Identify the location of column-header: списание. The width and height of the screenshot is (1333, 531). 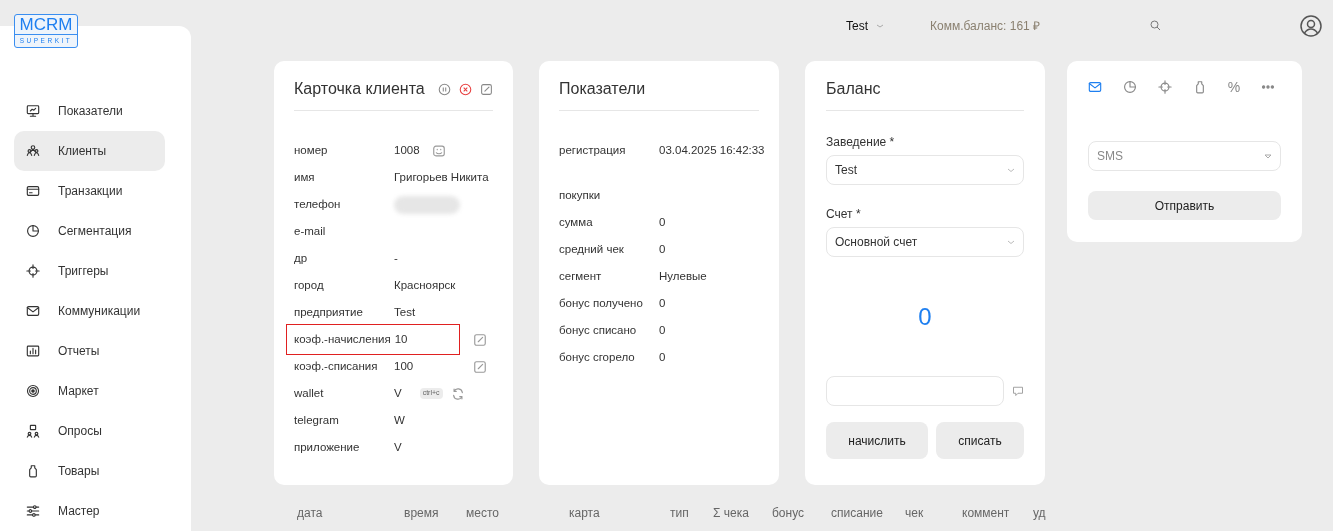
(857, 513).